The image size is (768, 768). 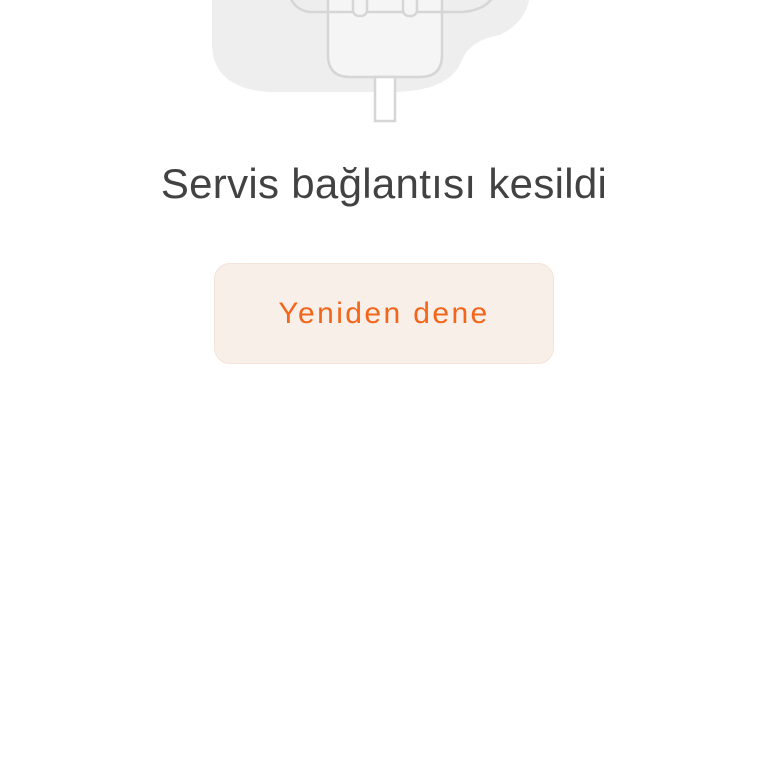 I want to click on unplugged-plug-icon, so click(x=370, y=62).